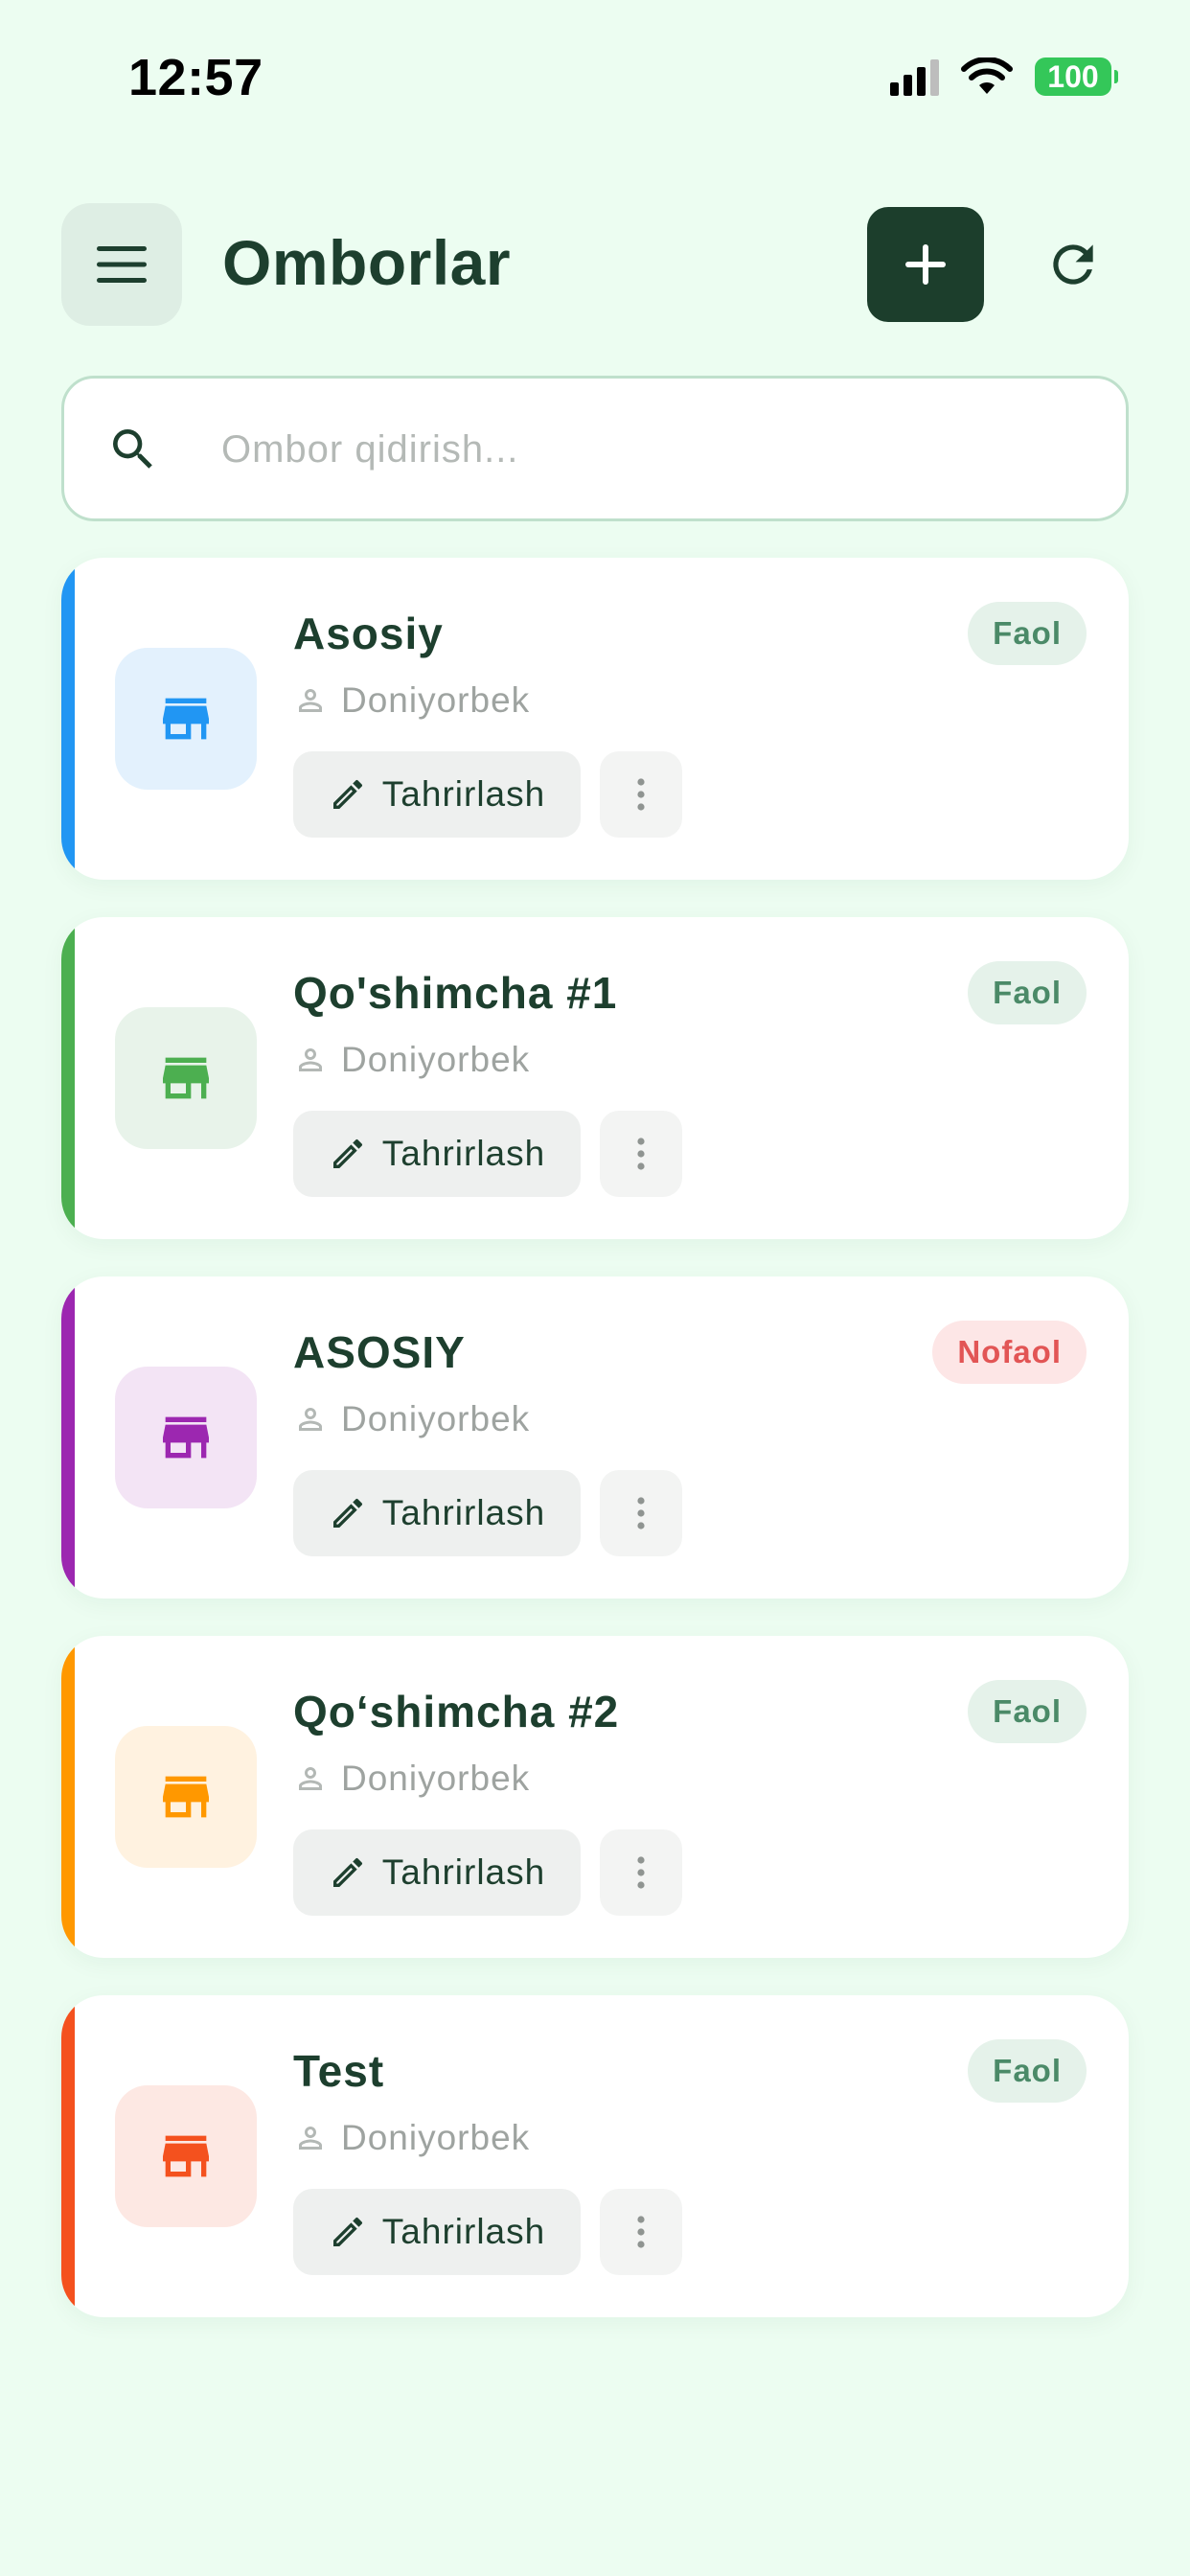  What do you see at coordinates (195, 77) in the screenshot?
I see `status-time: 12:57` at bounding box center [195, 77].